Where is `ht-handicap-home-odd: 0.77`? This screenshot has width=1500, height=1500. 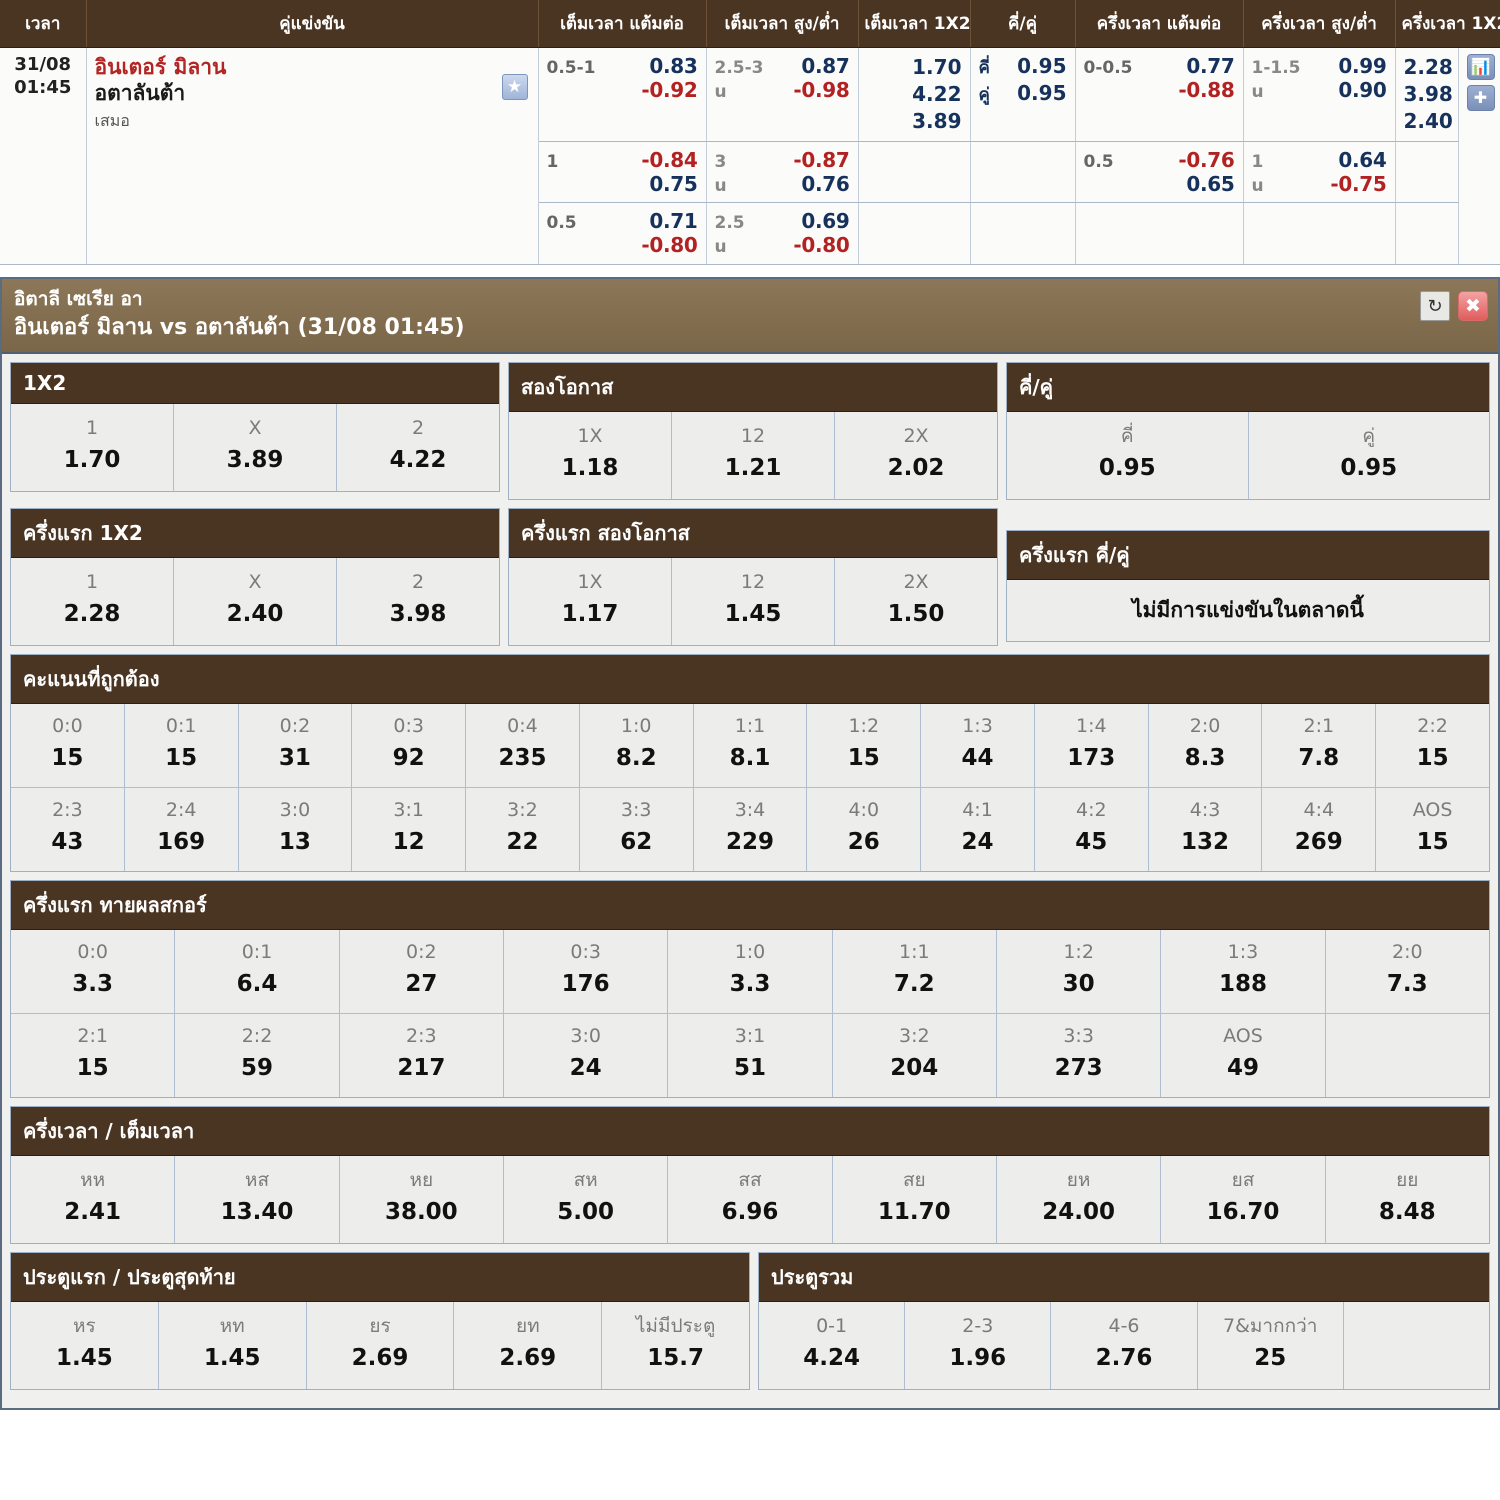 ht-handicap-home-odd: 0.77 is located at coordinates (1210, 66).